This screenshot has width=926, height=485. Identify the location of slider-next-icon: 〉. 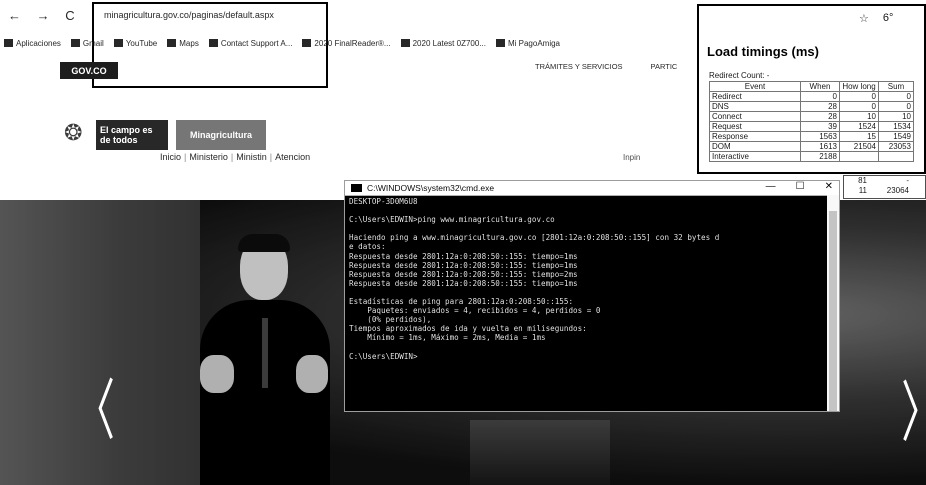
(913, 413).